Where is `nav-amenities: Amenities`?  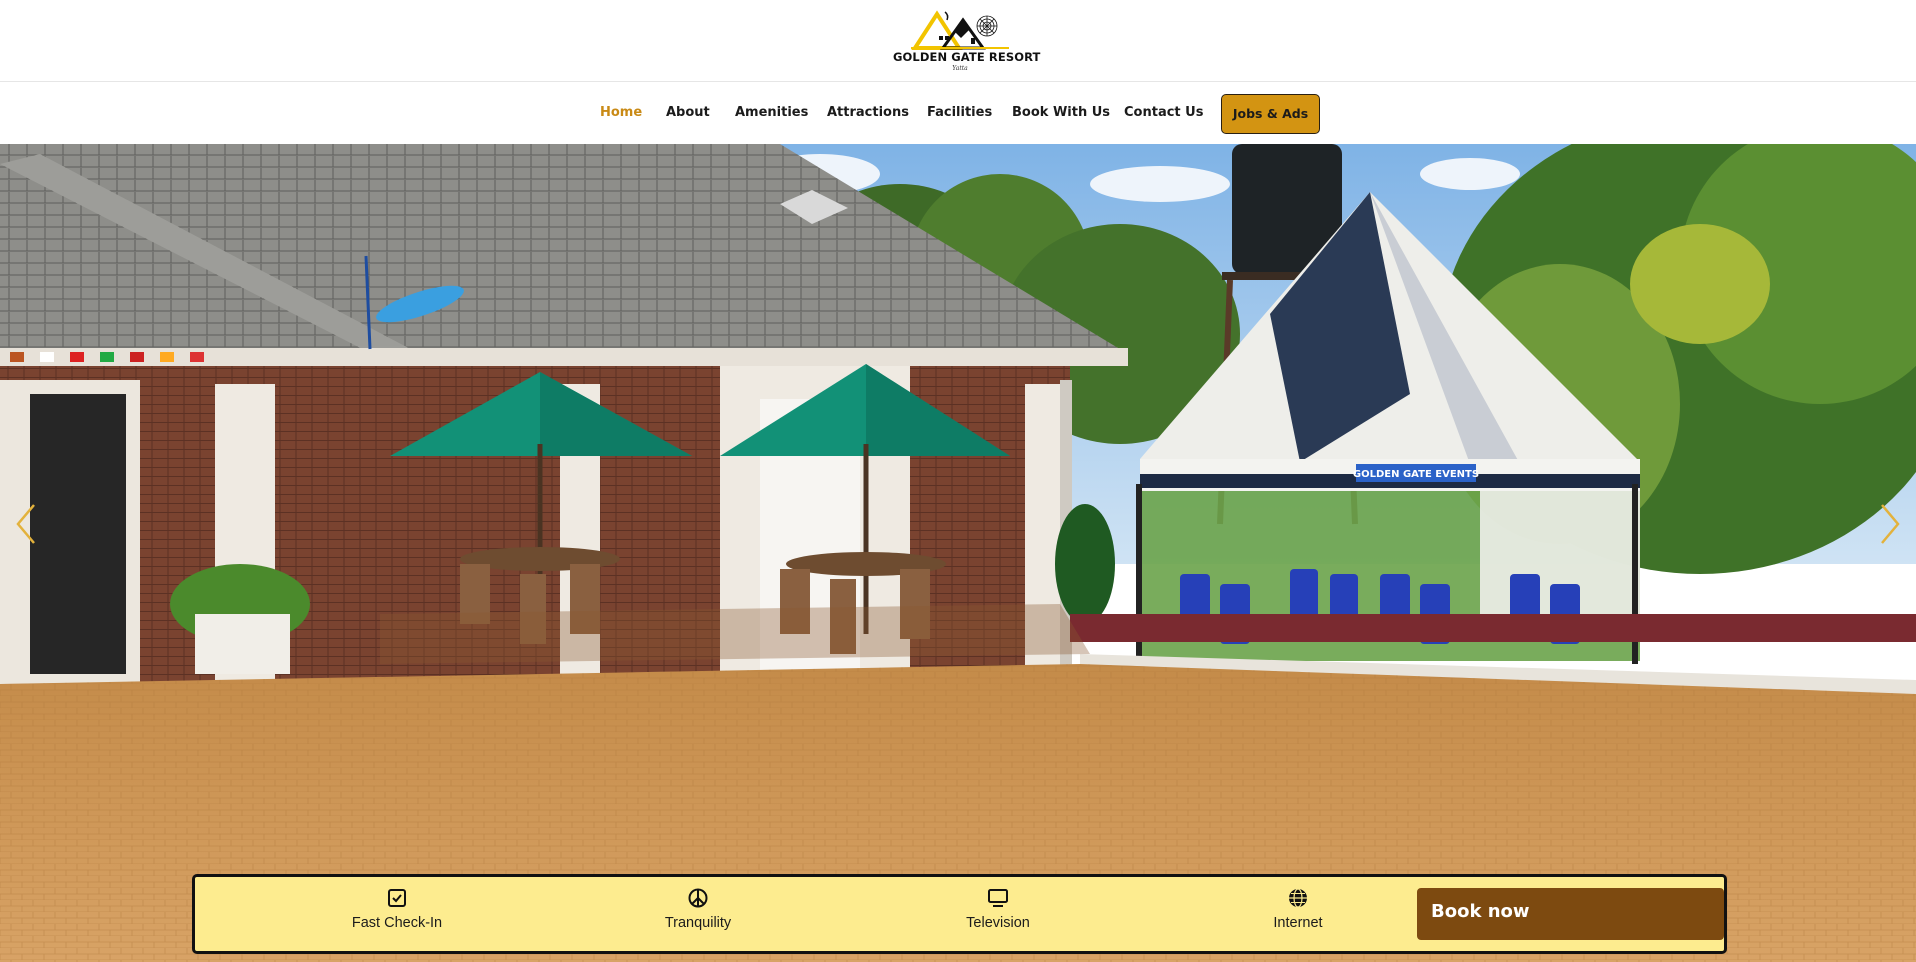 nav-amenities: Amenities is located at coordinates (771, 112).